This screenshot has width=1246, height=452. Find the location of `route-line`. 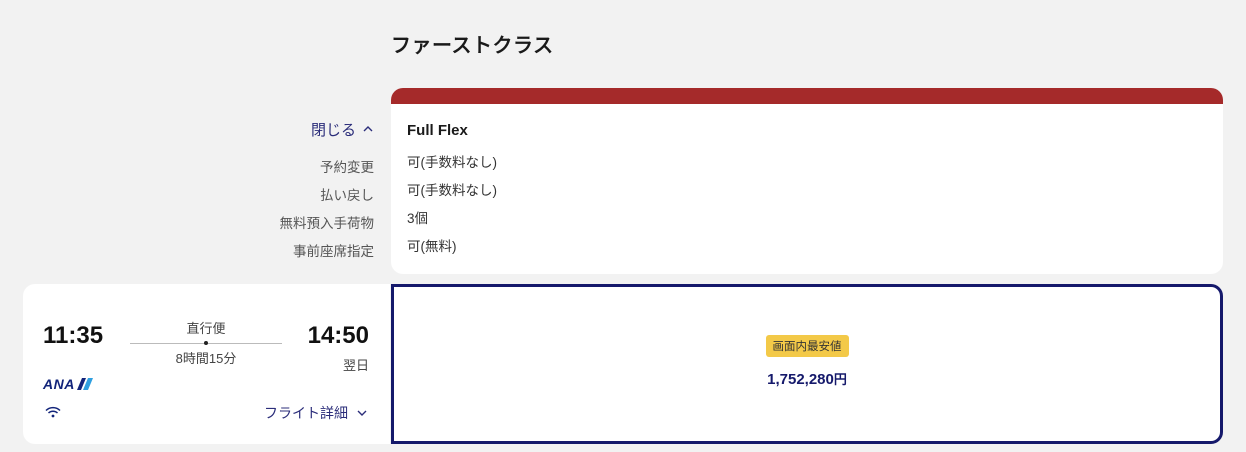

route-line is located at coordinates (206, 343).